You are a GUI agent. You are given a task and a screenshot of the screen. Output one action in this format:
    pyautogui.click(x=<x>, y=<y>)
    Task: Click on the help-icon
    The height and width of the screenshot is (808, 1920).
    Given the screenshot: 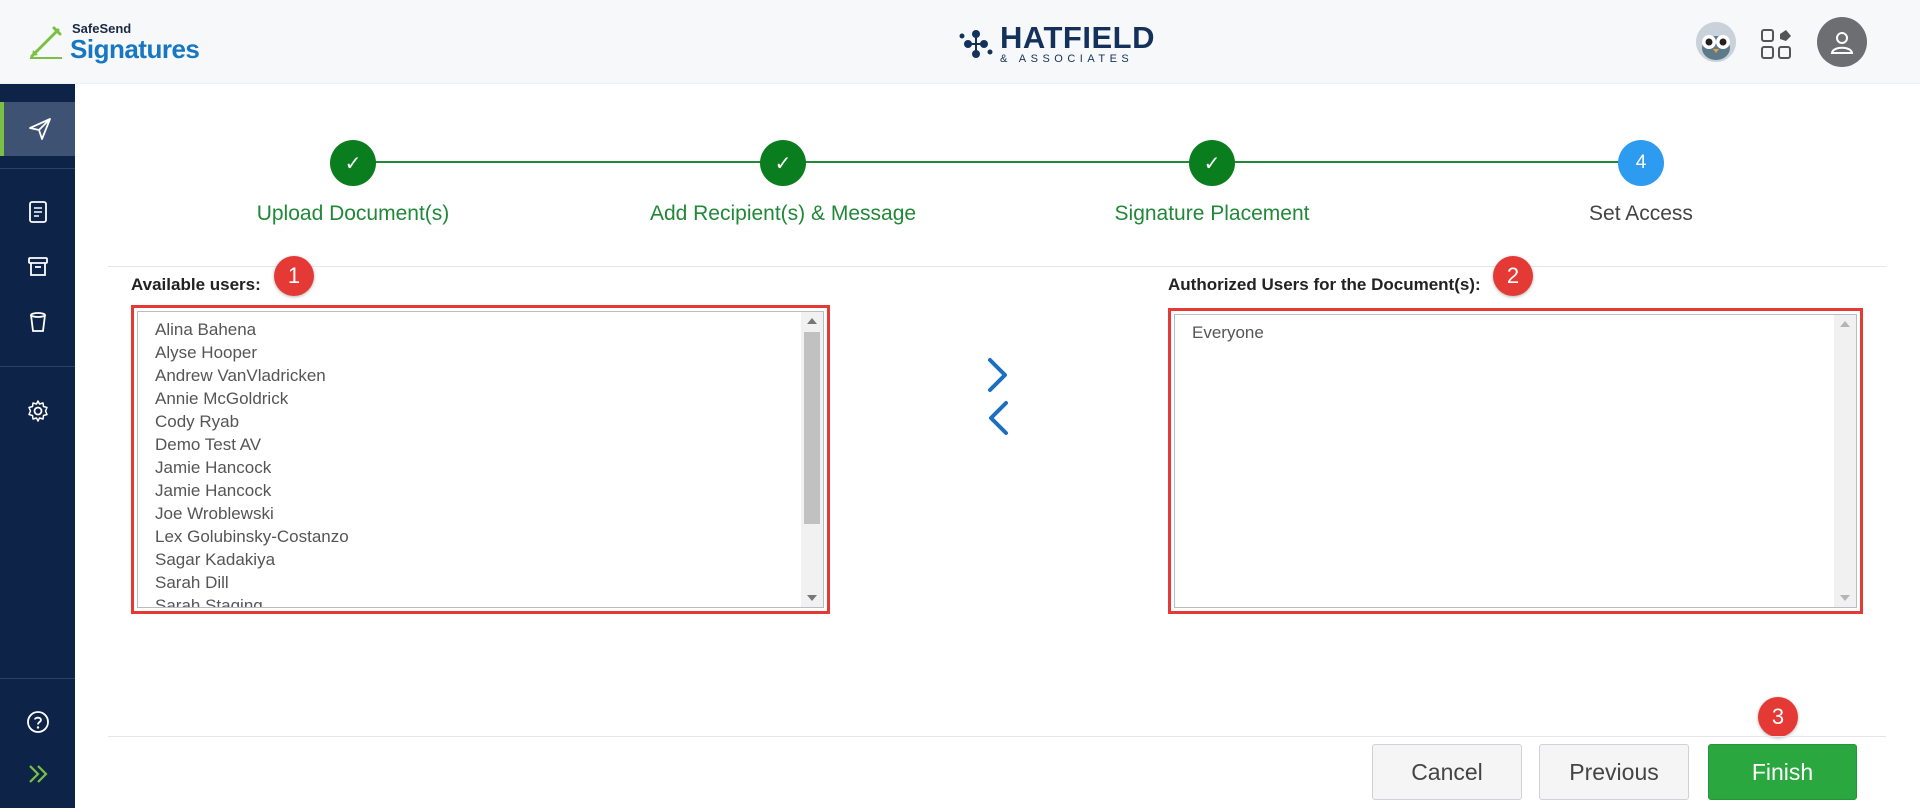 What is the action you would take?
    pyautogui.click(x=37, y=722)
    